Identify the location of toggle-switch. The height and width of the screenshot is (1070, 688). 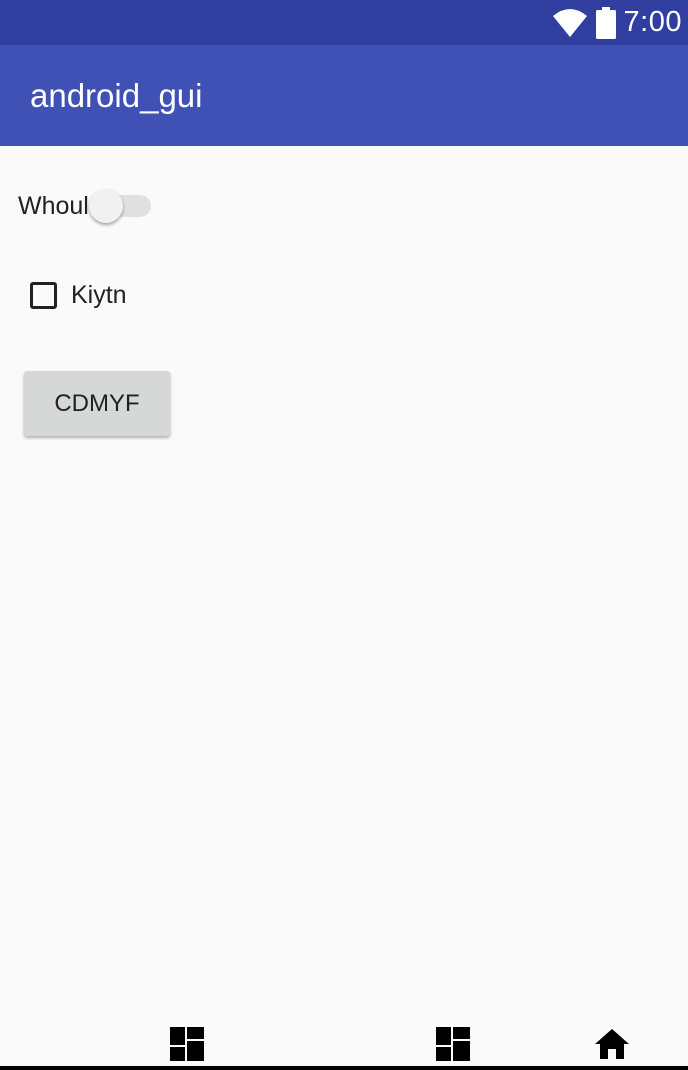
(120, 206).